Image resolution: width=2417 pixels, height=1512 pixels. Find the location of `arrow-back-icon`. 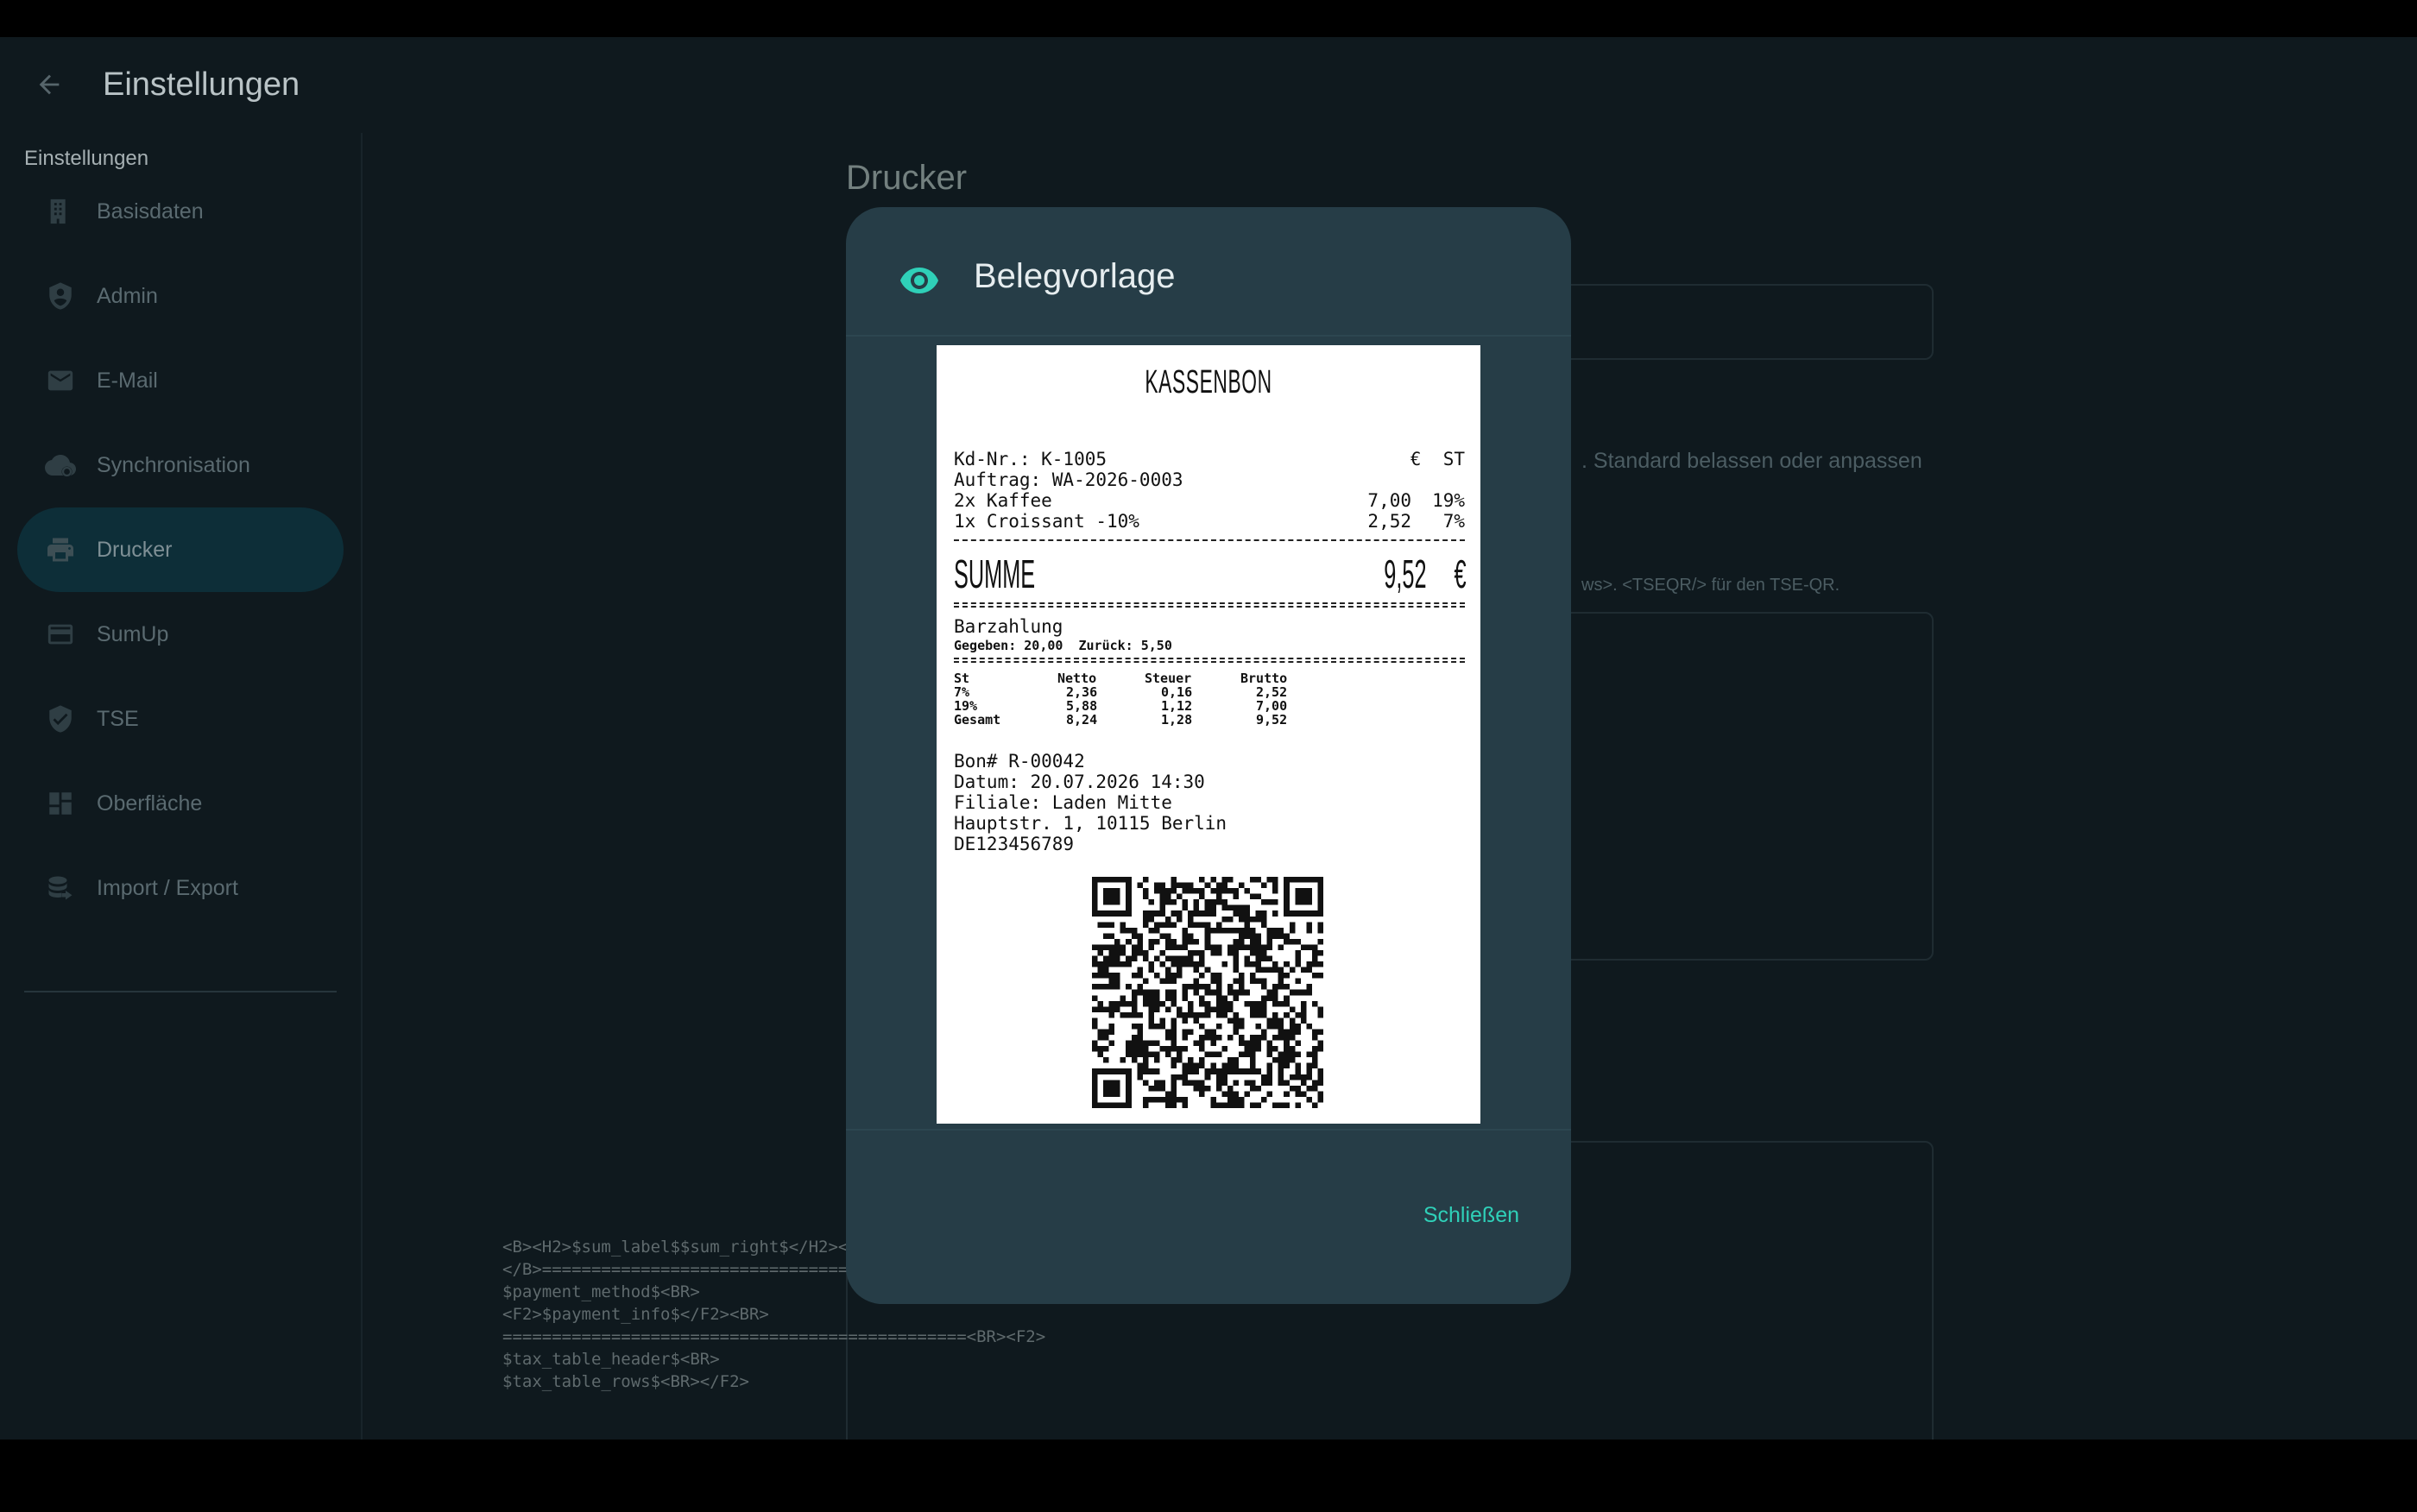

arrow-back-icon is located at coordinates (49, 84).